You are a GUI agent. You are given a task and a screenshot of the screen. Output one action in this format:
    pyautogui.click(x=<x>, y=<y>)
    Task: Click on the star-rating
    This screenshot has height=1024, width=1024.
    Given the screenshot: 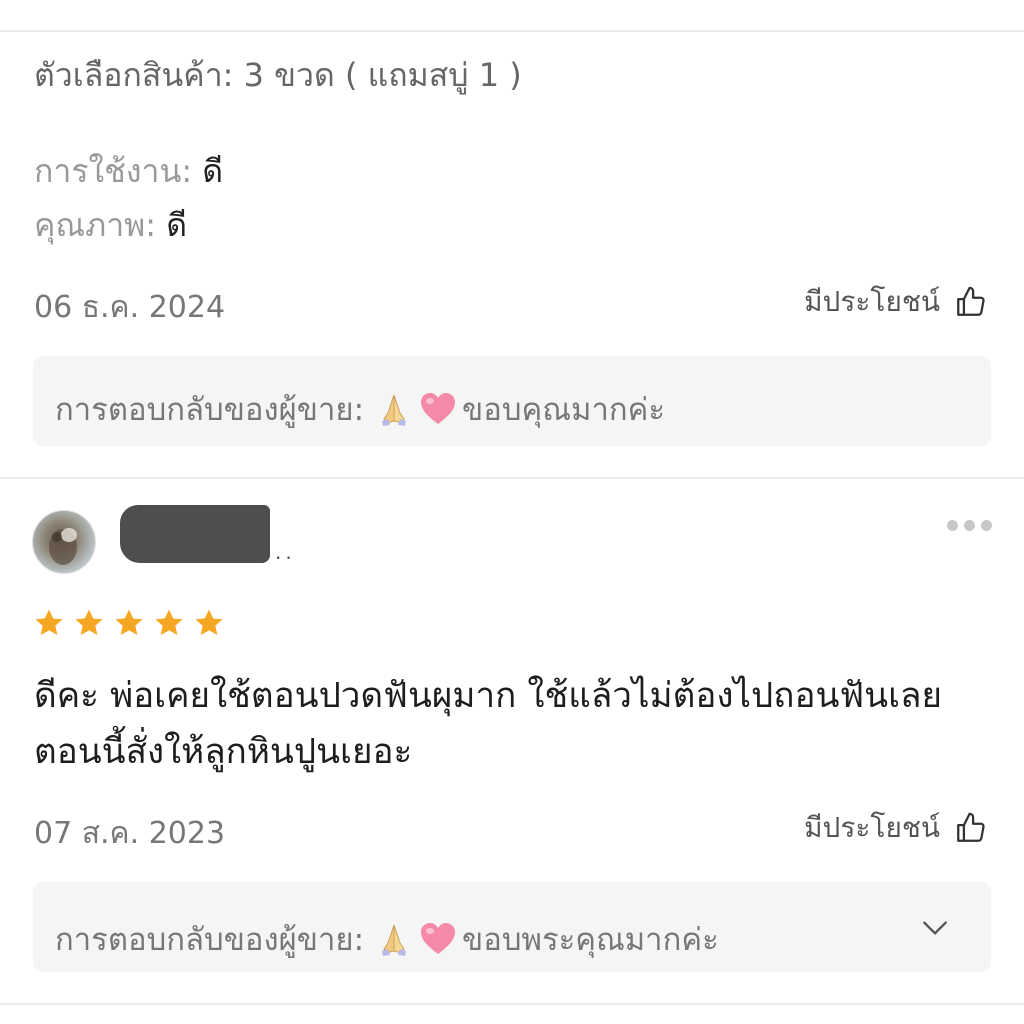 What is the action you would take?
    pyautogui.click(x=129, y=625)
    